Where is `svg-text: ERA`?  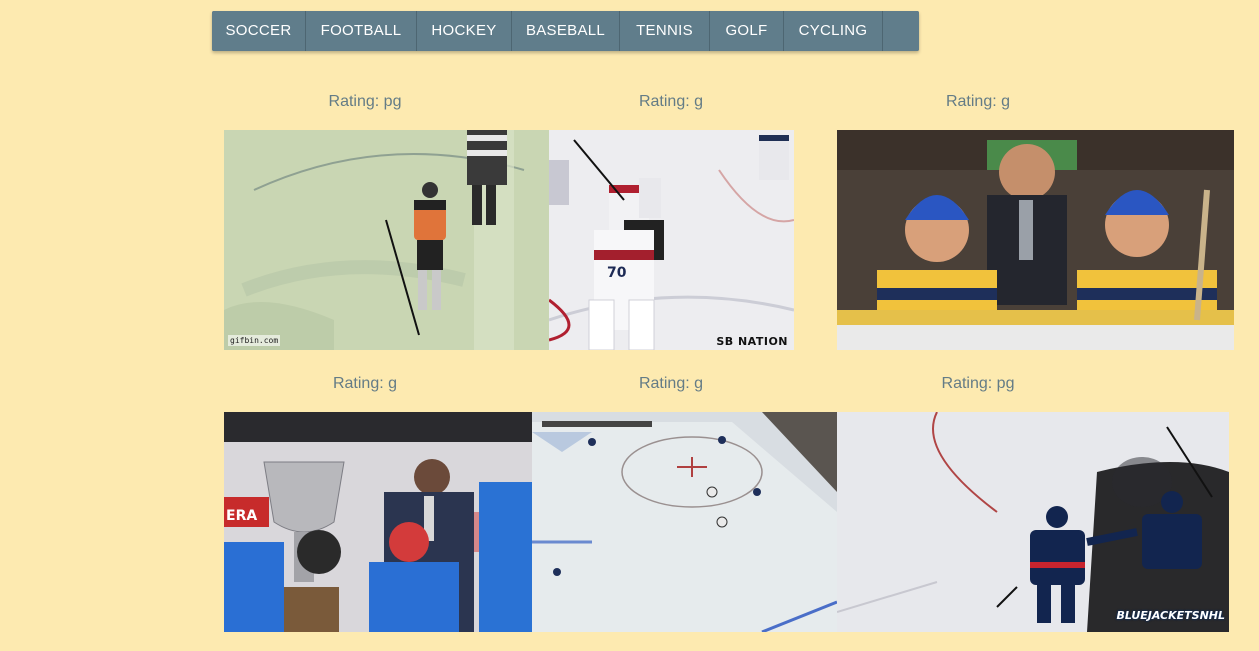 svg-text: ERA is located at coordinates (241, 516).